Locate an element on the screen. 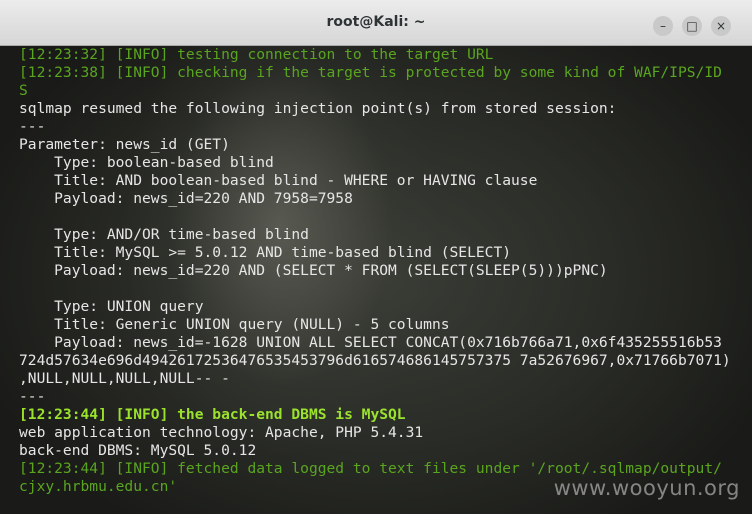 The height and width of the screenshot is (514, 752). terminal-line: back-end DBMS: MySQL 5.0.12 is located at coordinates (138, 450).